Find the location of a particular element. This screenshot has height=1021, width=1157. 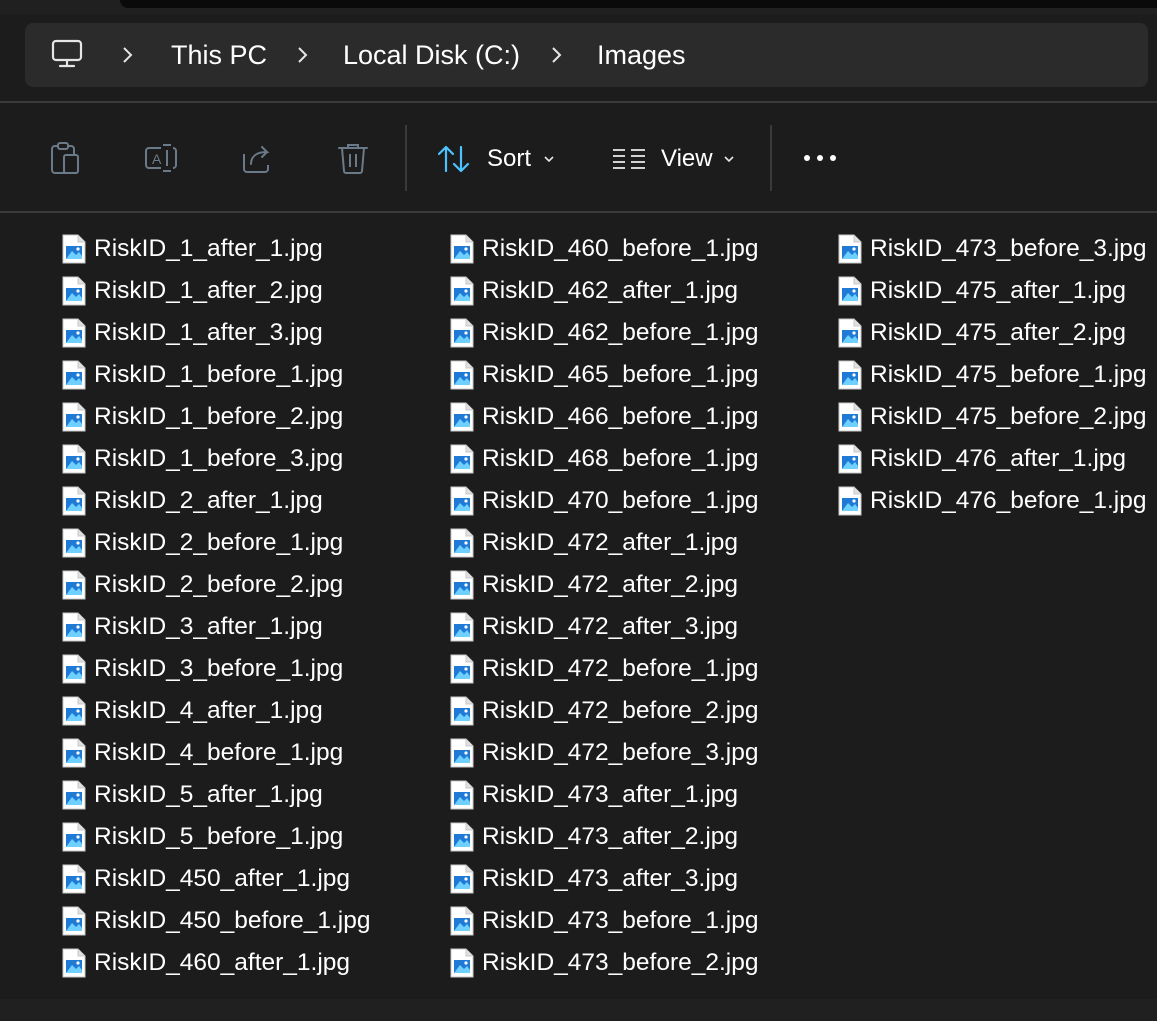

file-item: RiskID_462_before_1.jpg is located at coordinates (604, 333).